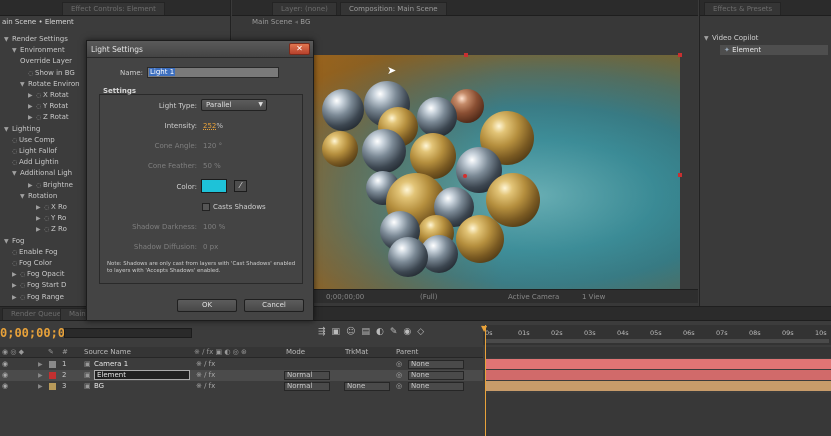  What do you see at coordinates (325, 332) in the screenshot?
I see `draft-3d-icon: ⇶` at bounding box center [325, 332].